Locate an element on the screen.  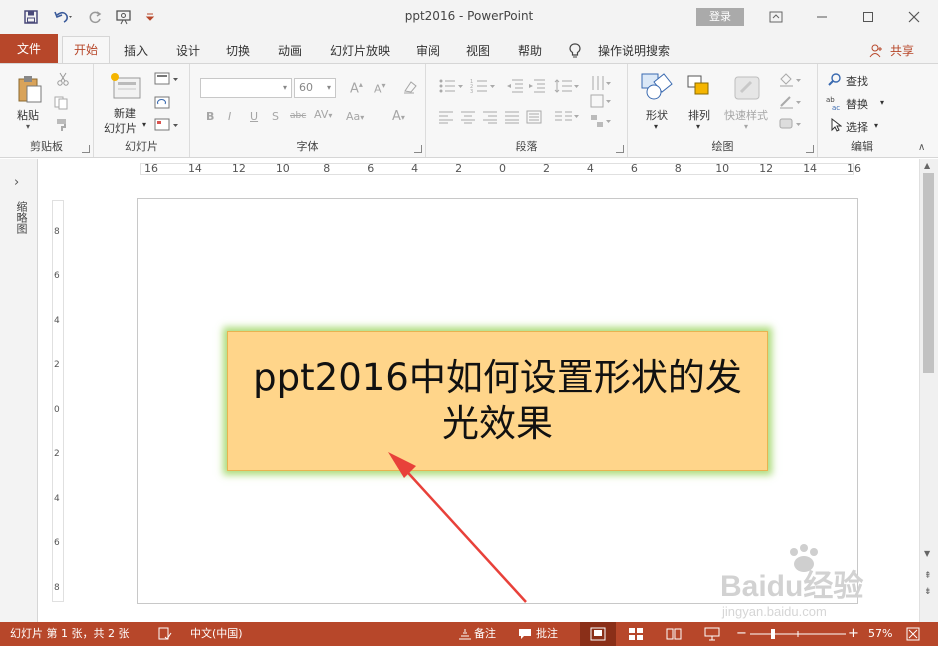
zoom-slider is located at coordinates (798, 634).